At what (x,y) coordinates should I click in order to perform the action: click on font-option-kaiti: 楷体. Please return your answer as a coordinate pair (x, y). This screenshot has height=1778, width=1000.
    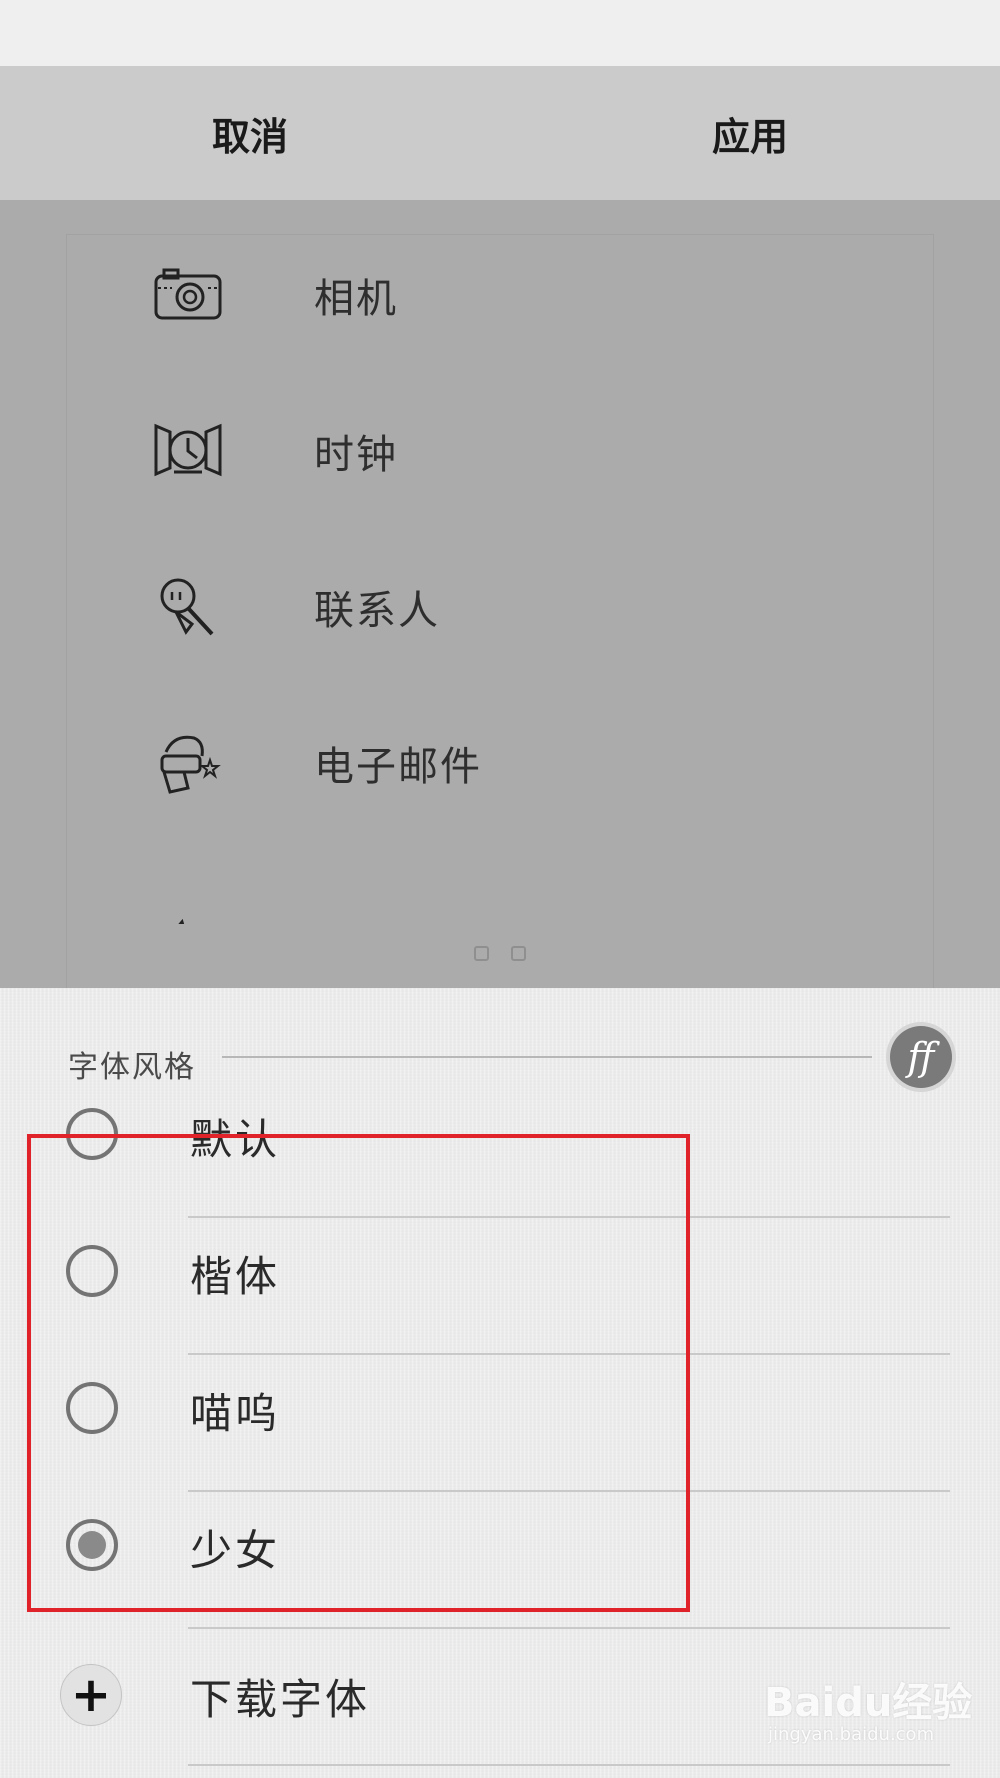
    Looking at the image, I should click on (500, 1286).